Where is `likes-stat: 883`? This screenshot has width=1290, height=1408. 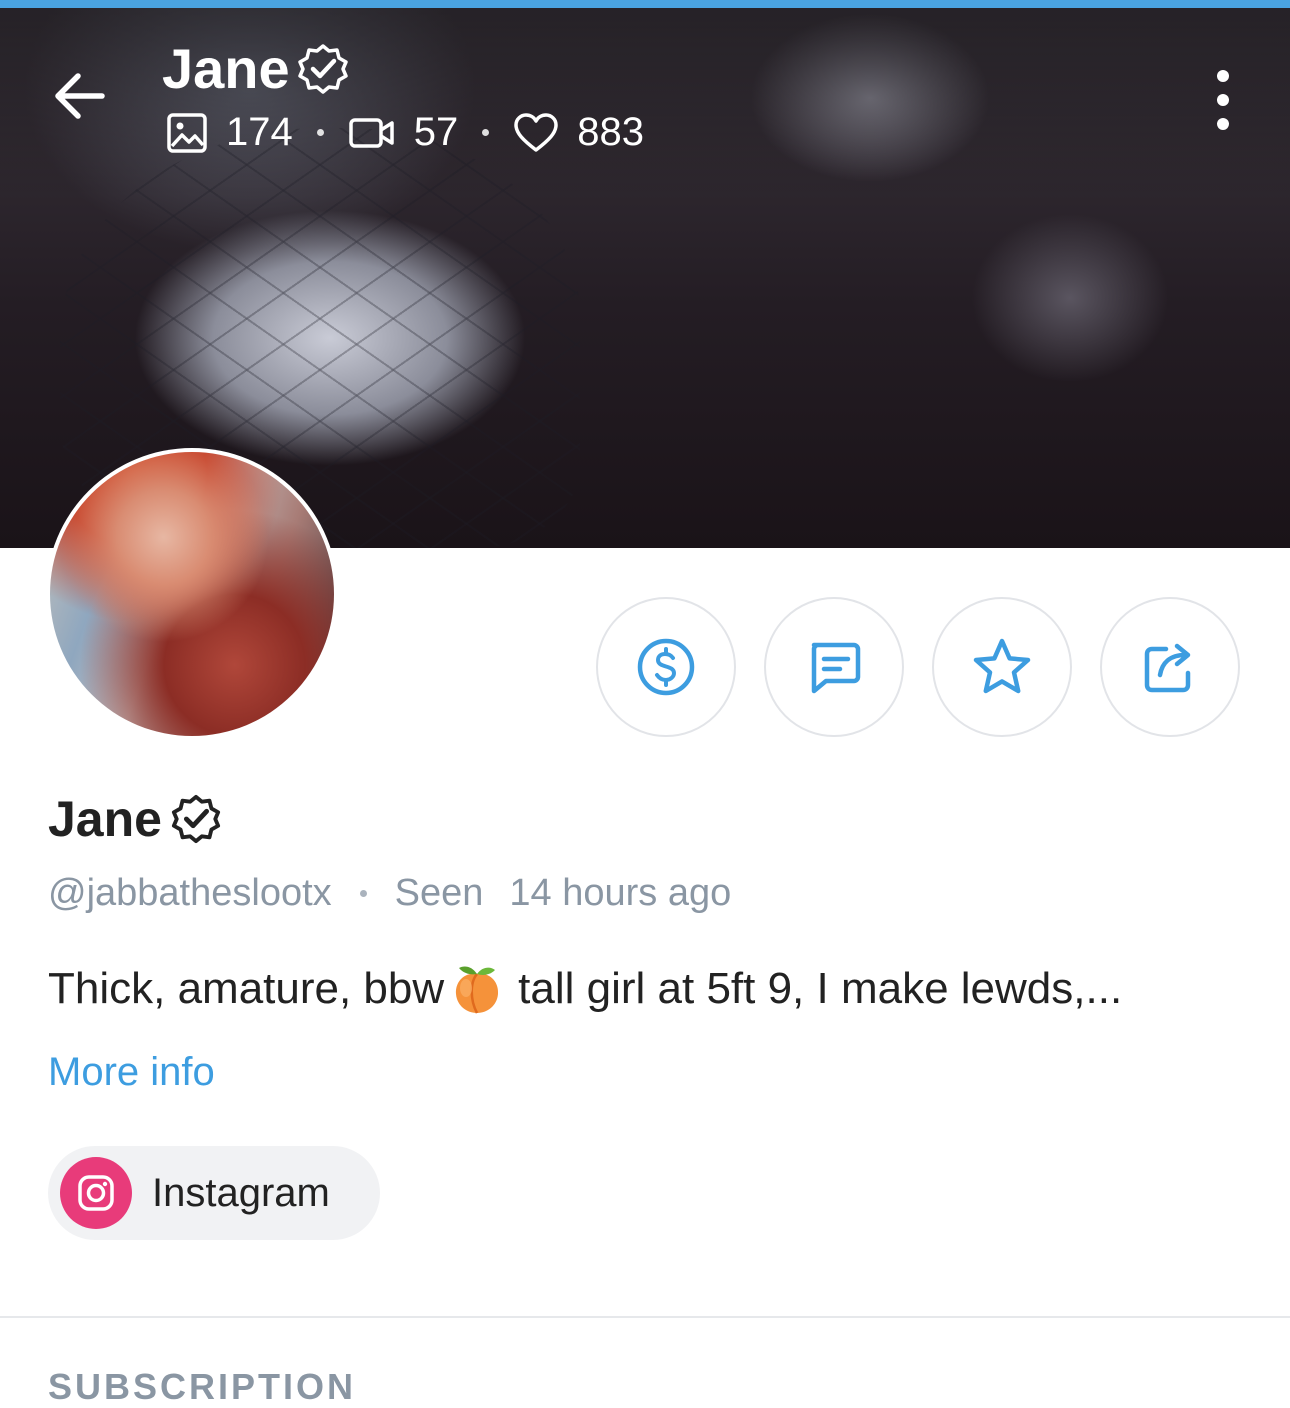 likes-stat: 883 is located at coordinates (578, 132).